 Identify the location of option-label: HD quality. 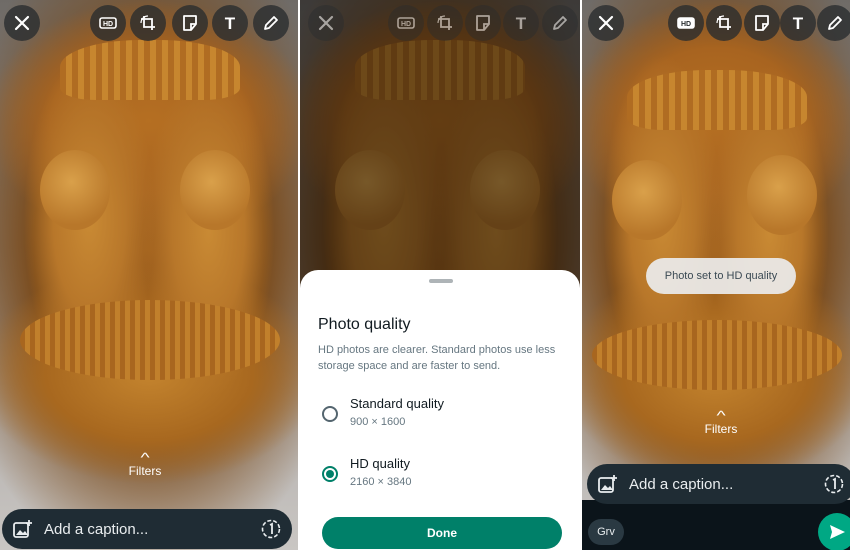
(380, 463).